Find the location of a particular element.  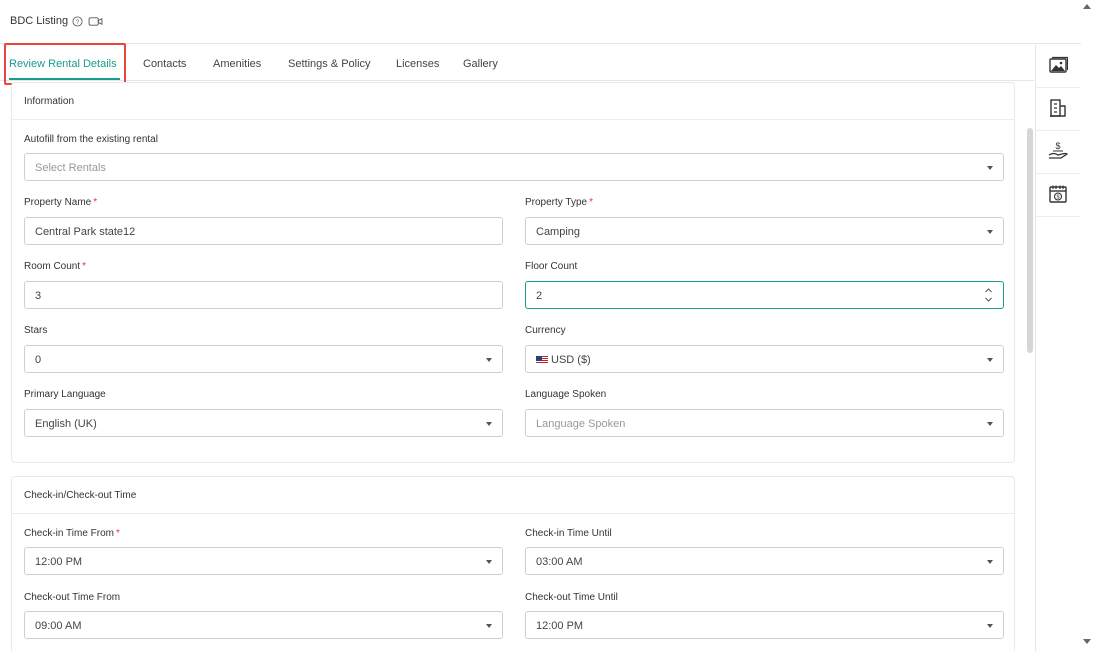

checkout-from-dropdown: 09:00 AM is located at coordinates (263, 625).